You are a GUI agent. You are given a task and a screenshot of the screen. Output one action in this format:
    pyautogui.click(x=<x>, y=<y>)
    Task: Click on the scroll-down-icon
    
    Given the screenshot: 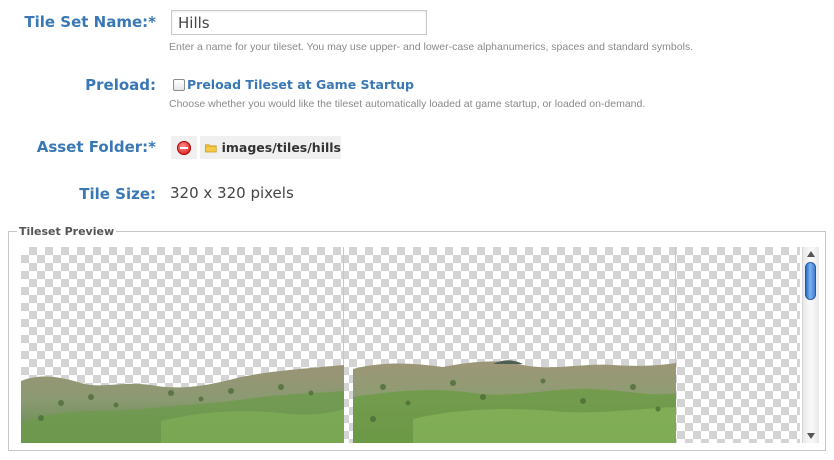 What is the action you would take?
    pyautogui.click(x=811, y=436)
    